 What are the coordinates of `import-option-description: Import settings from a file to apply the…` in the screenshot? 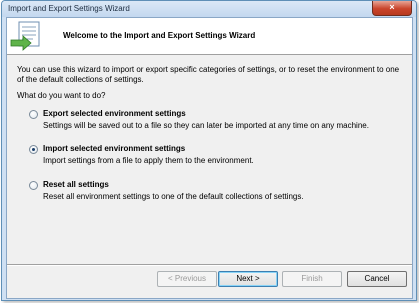 It's located at (148, 160).